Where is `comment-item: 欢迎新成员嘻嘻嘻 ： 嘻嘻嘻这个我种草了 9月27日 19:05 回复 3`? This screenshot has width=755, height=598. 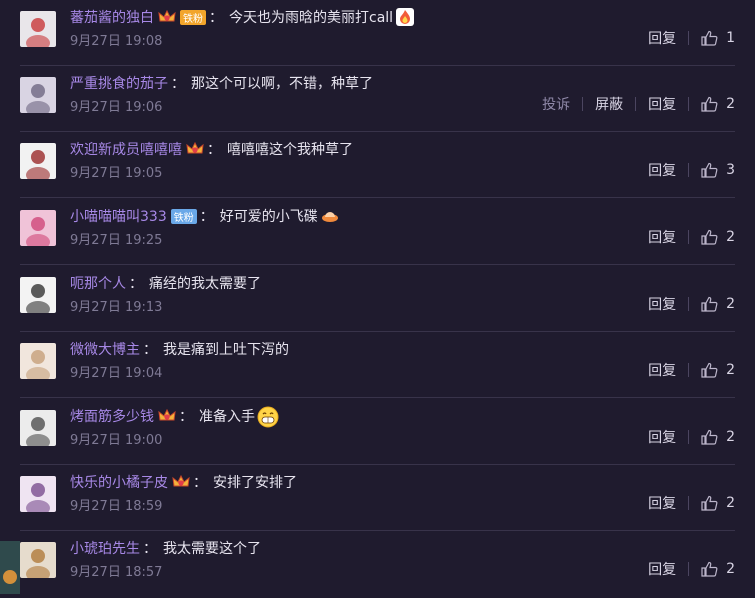
comment-item: 欢迎新成员嘻嘻嘻 ： 嘻嘻嘻这个我种草了 9月27日 19:05 回复 3 is located at coordinates (377, 165).